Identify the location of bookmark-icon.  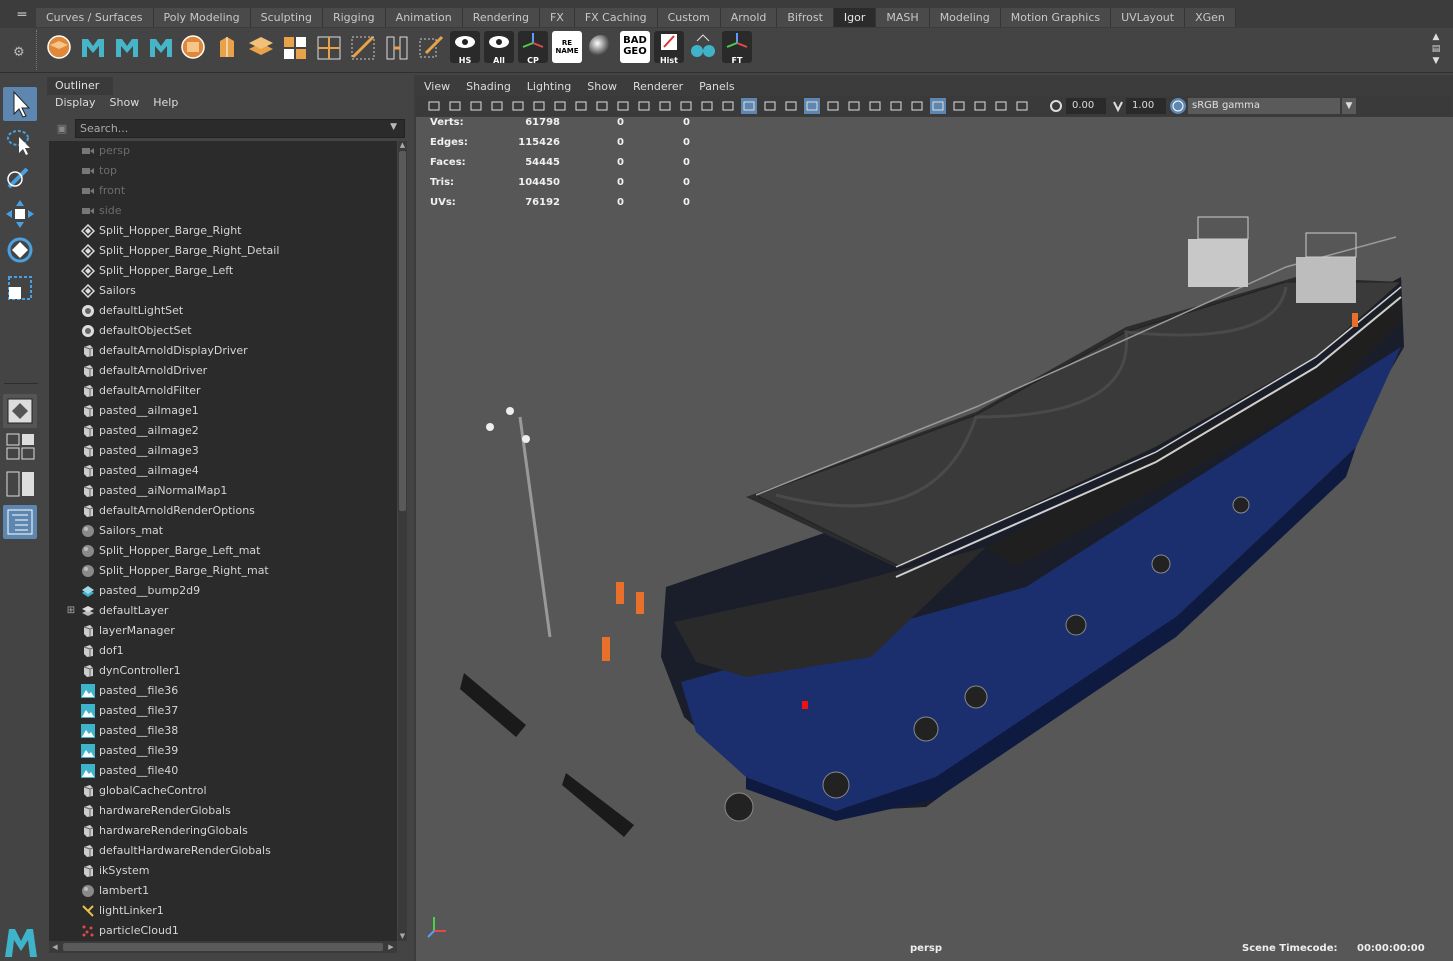
(476, 106).